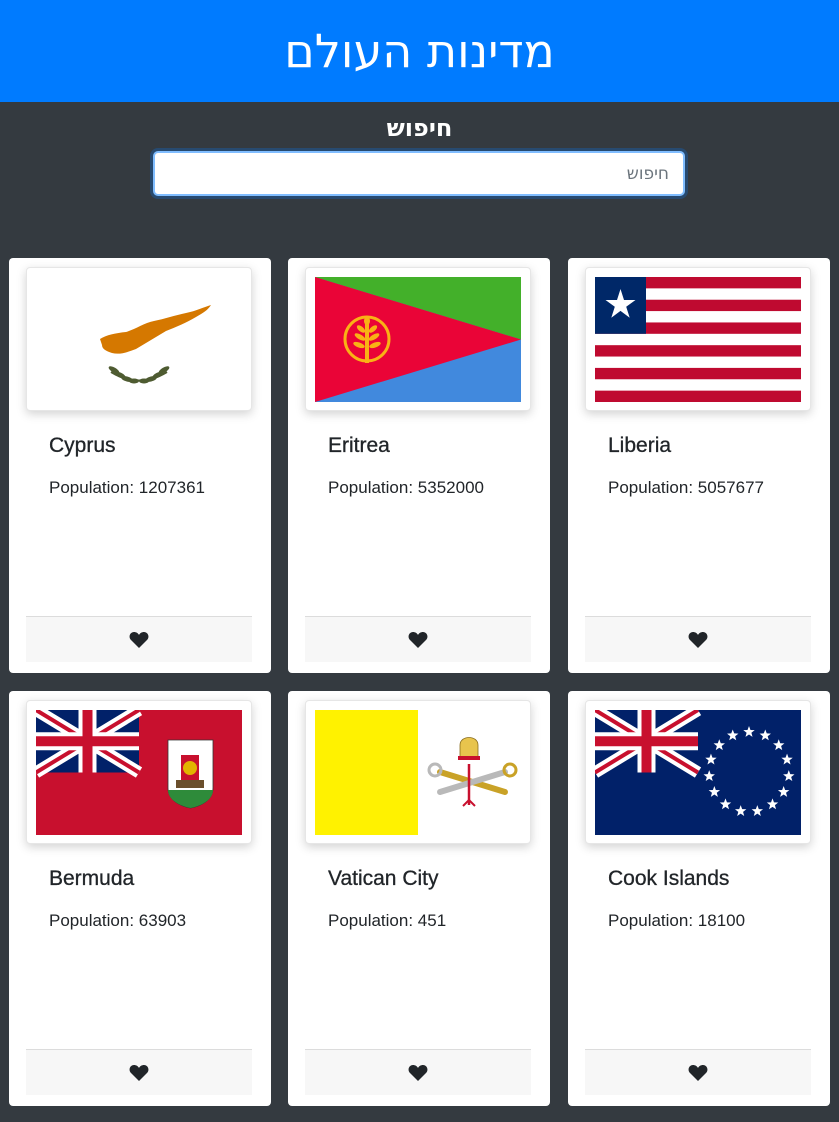 The image size is (839, 1122). Describe the element at coordinates (450, 487) in the screenshot. I see `population-value: 5352000` at that location.